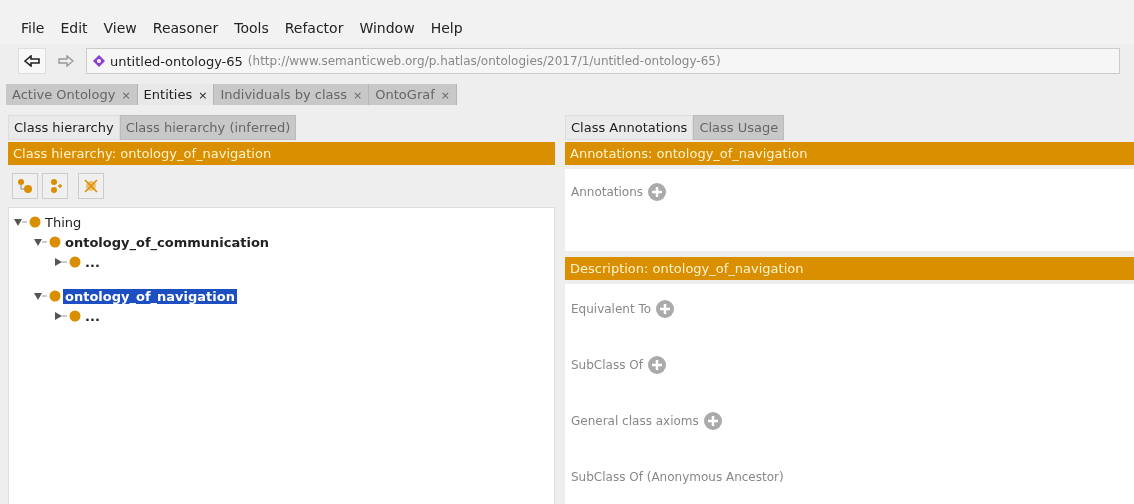  I want to click on tab: Individuals by class ×, so click(292, 94).